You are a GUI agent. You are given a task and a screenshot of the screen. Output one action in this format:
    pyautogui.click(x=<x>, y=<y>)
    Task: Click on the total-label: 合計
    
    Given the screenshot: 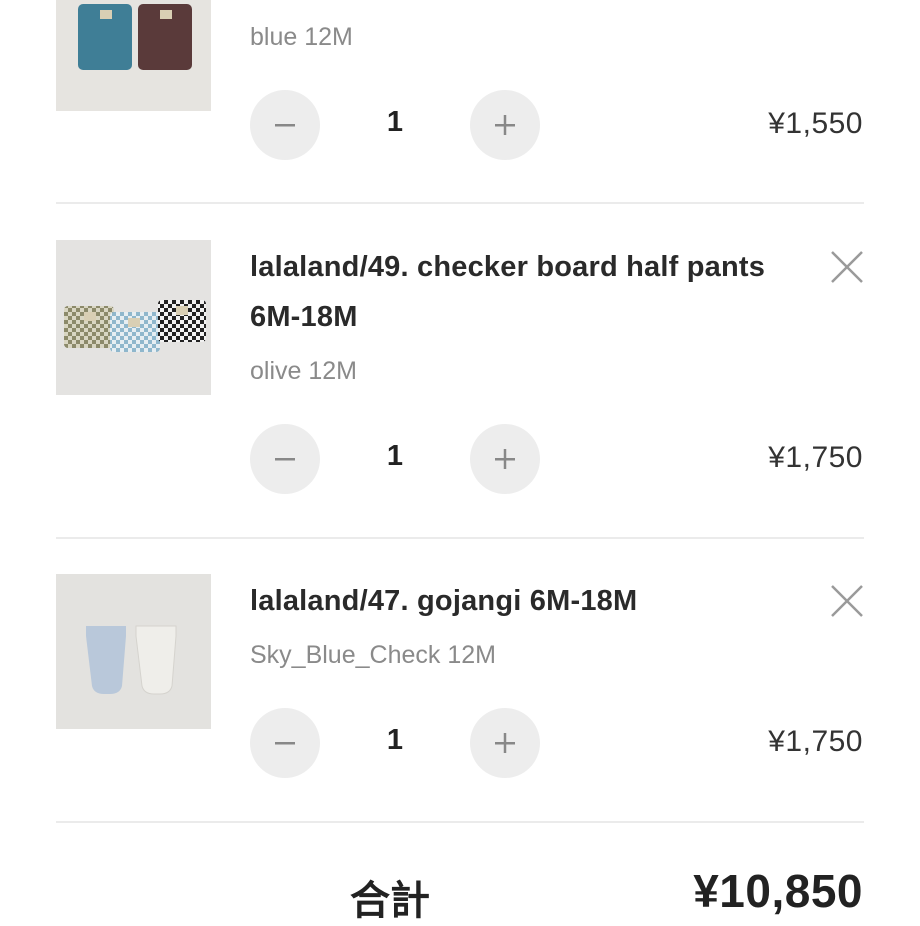 What is the action you would take?
    pyautogui.click(x=390, y=901)
    